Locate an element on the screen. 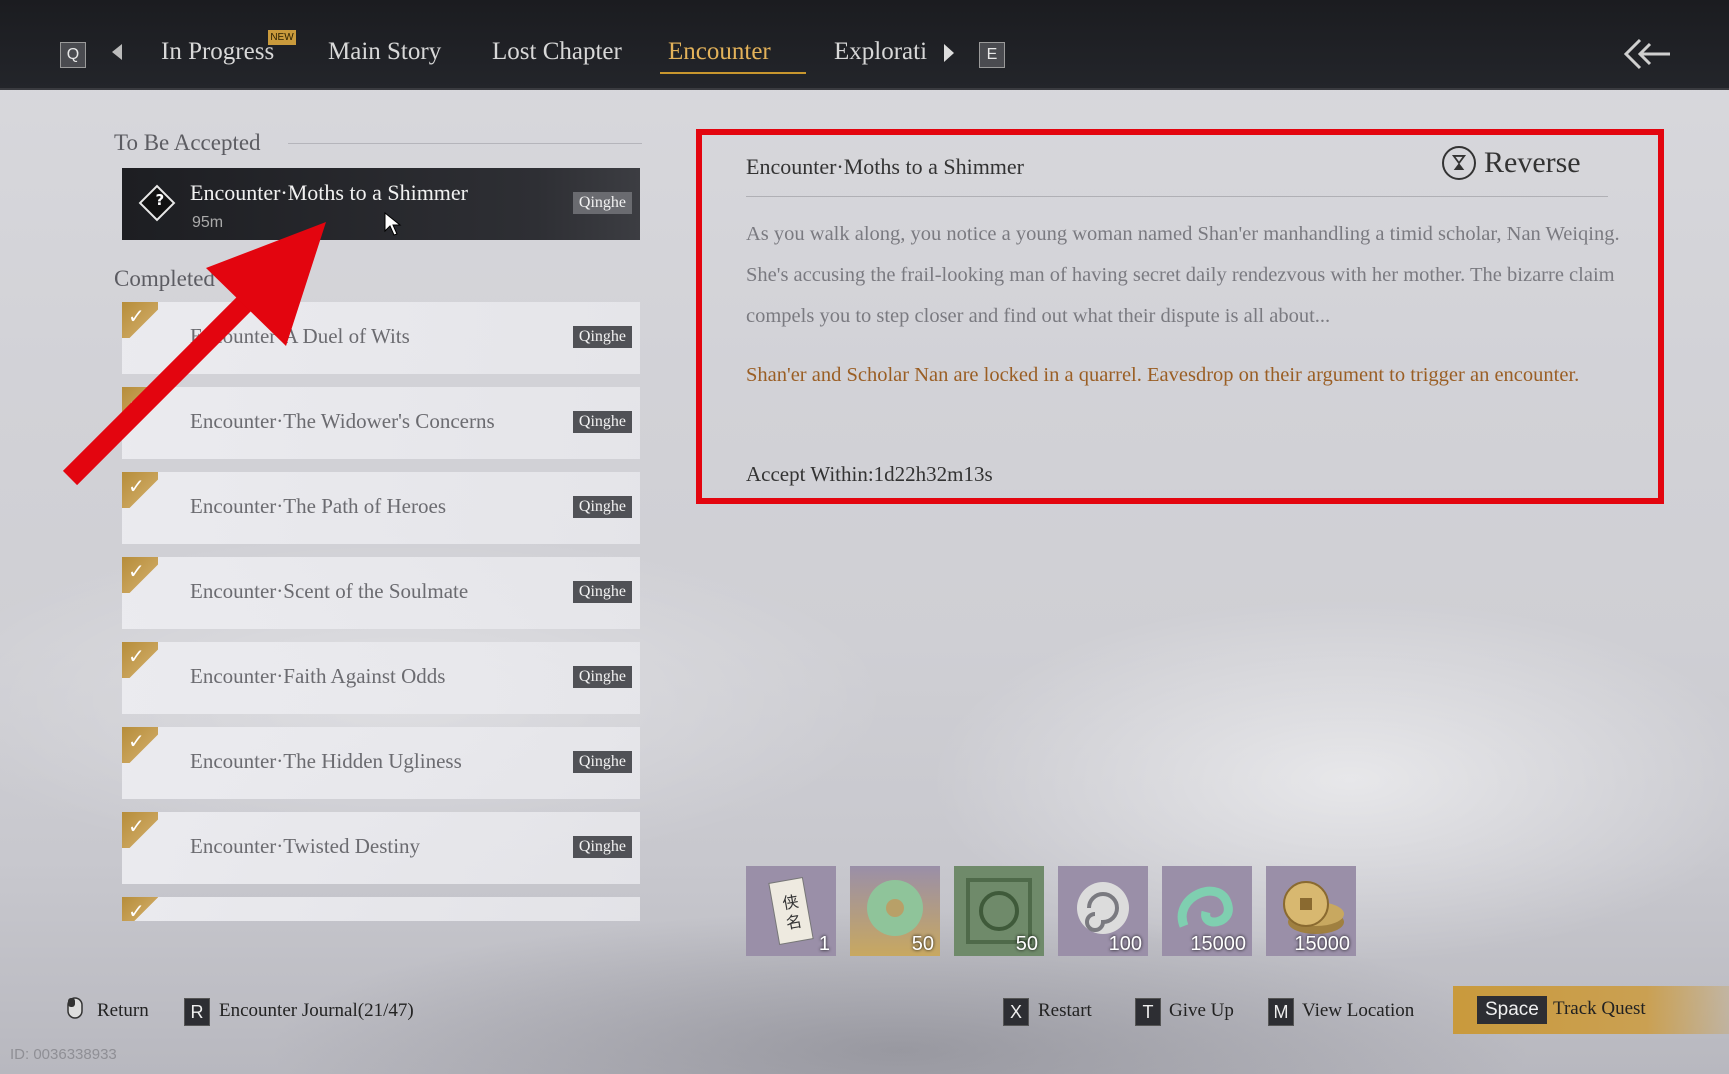 This screenshot has width=1729, height=1074. tab-encounter: Encounter is located at coordinates (719, 52).